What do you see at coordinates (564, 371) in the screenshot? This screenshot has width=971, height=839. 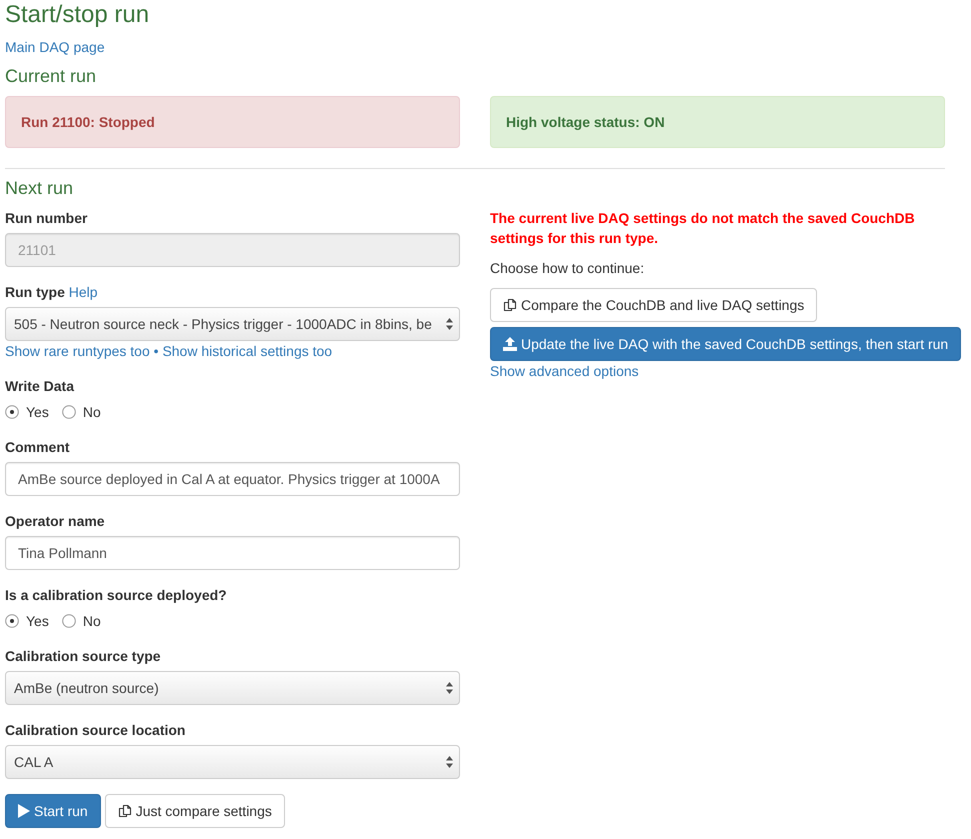 I see `advanced-options-link: Show advanced options` at bounding box center [564, 371].